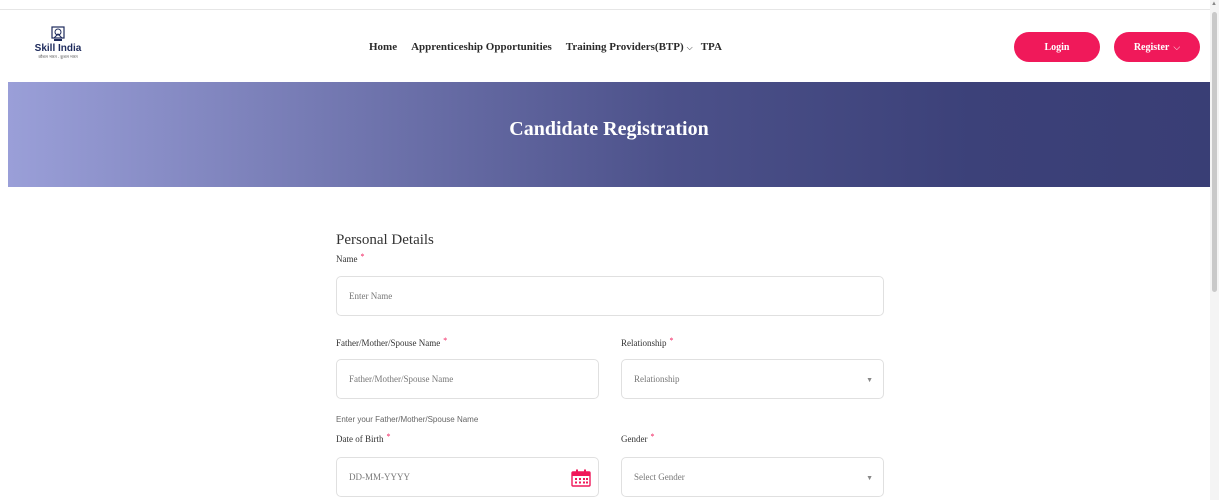 This screenshot has height=500, width=1219. I want to click on calendar-icon, so click(581, 478).